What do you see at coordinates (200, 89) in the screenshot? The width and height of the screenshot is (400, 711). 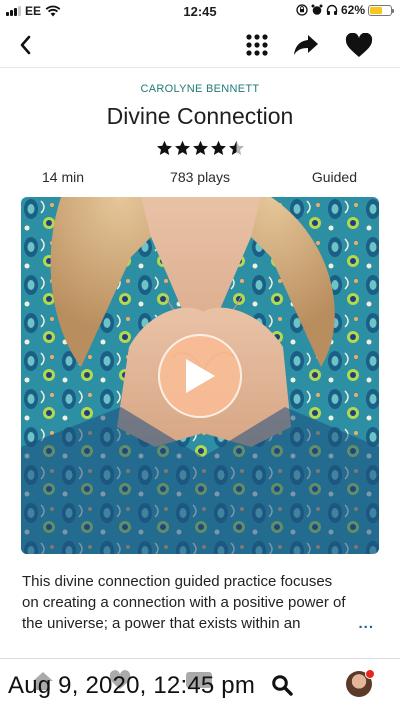 I see `author-name: CAROLYNE BENNETT` at bounding box center [200, 89].